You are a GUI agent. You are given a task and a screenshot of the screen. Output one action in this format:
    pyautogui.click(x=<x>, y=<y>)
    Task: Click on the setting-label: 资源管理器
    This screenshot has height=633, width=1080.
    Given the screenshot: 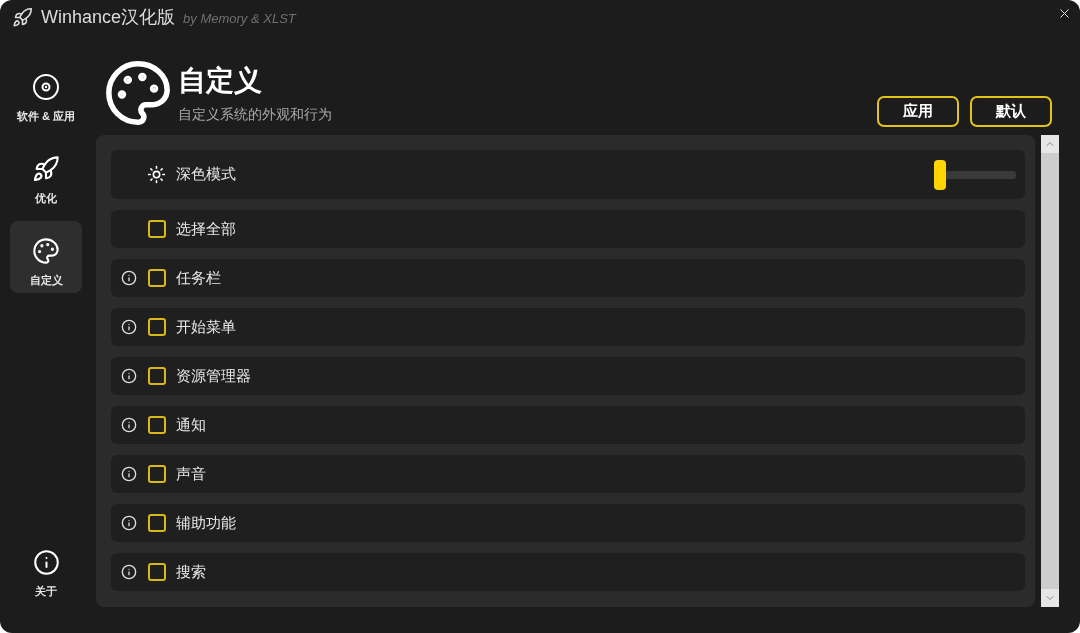 What is the action you would take?
    pyautogui.click(x=213, y=375)
    